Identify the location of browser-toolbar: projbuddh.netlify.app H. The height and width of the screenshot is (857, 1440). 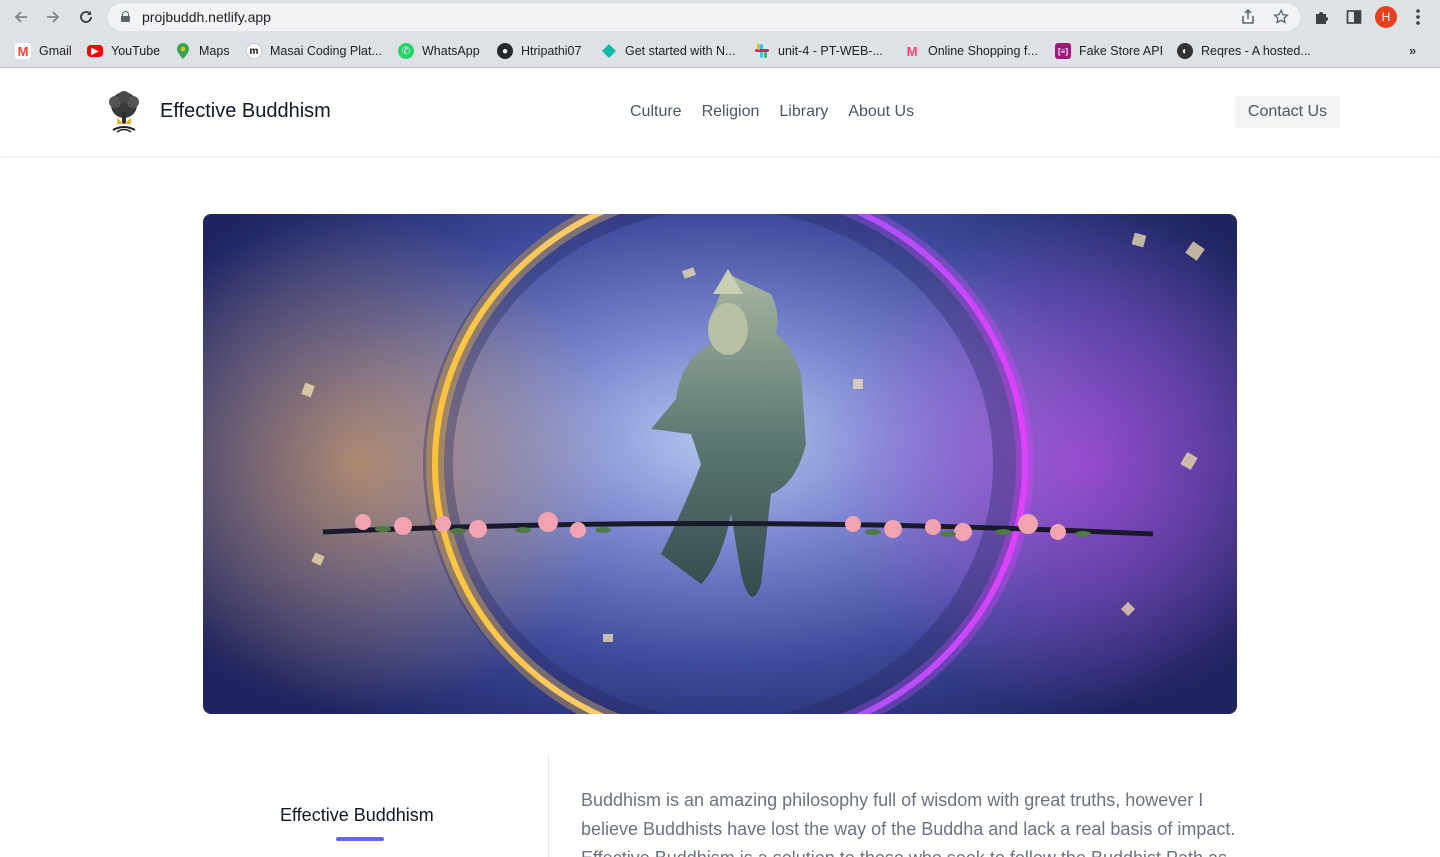
(720, 17).